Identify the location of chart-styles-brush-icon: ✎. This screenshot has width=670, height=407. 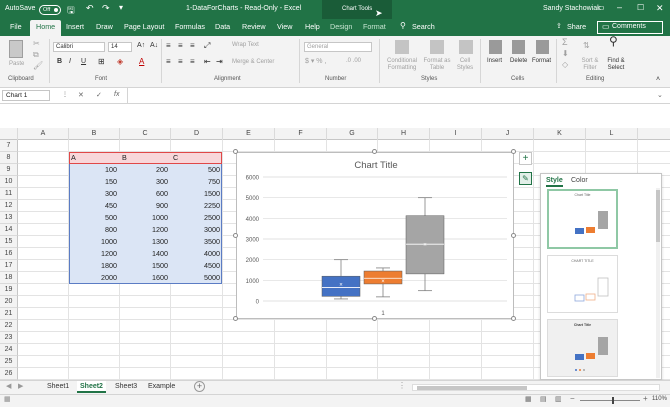
(525, 178).